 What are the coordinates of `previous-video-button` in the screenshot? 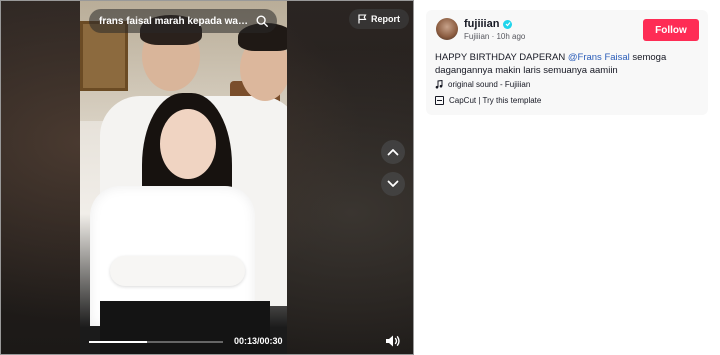 It's located at (393, 152).